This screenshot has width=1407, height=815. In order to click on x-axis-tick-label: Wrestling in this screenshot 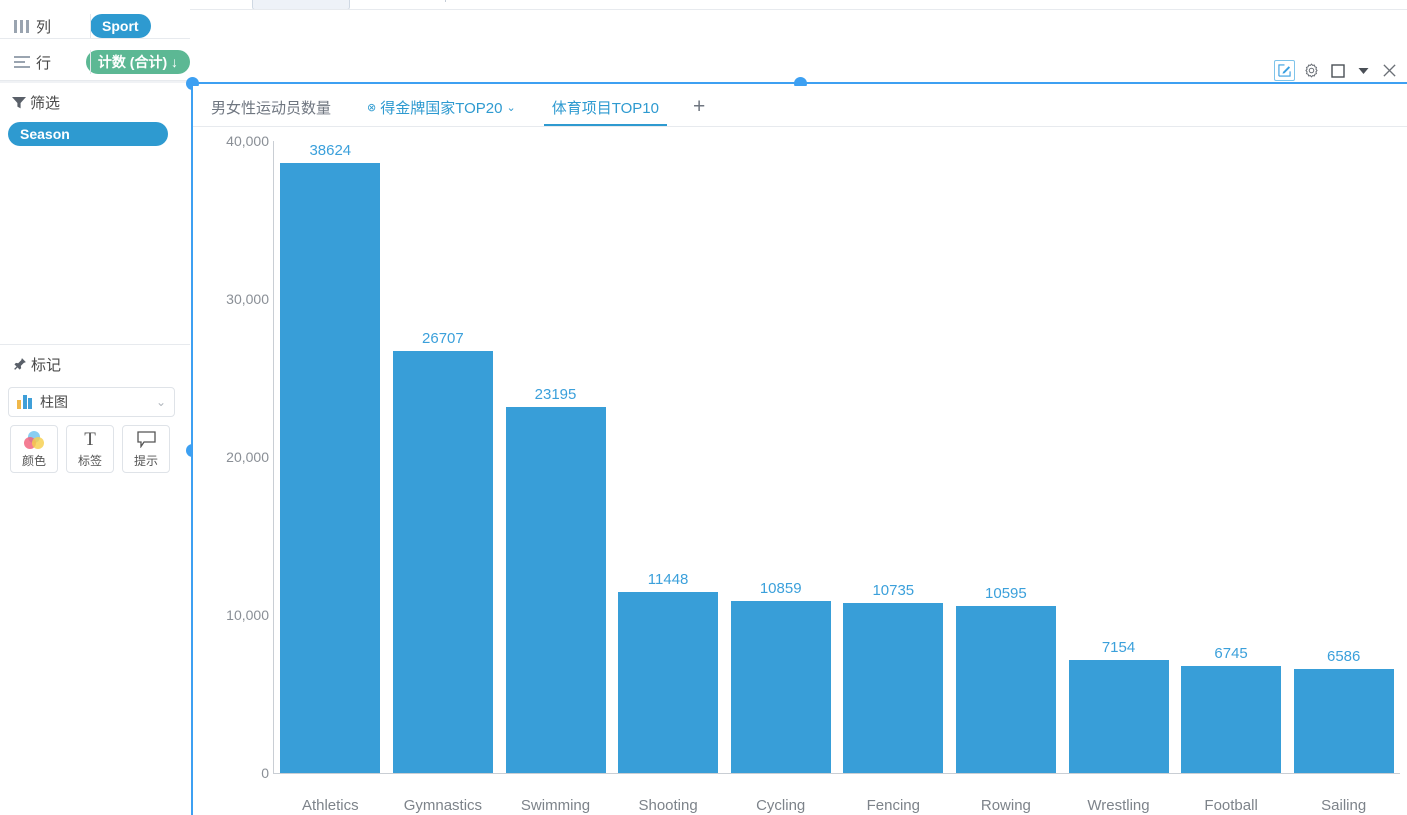, I will do `click(1118, 805)`.